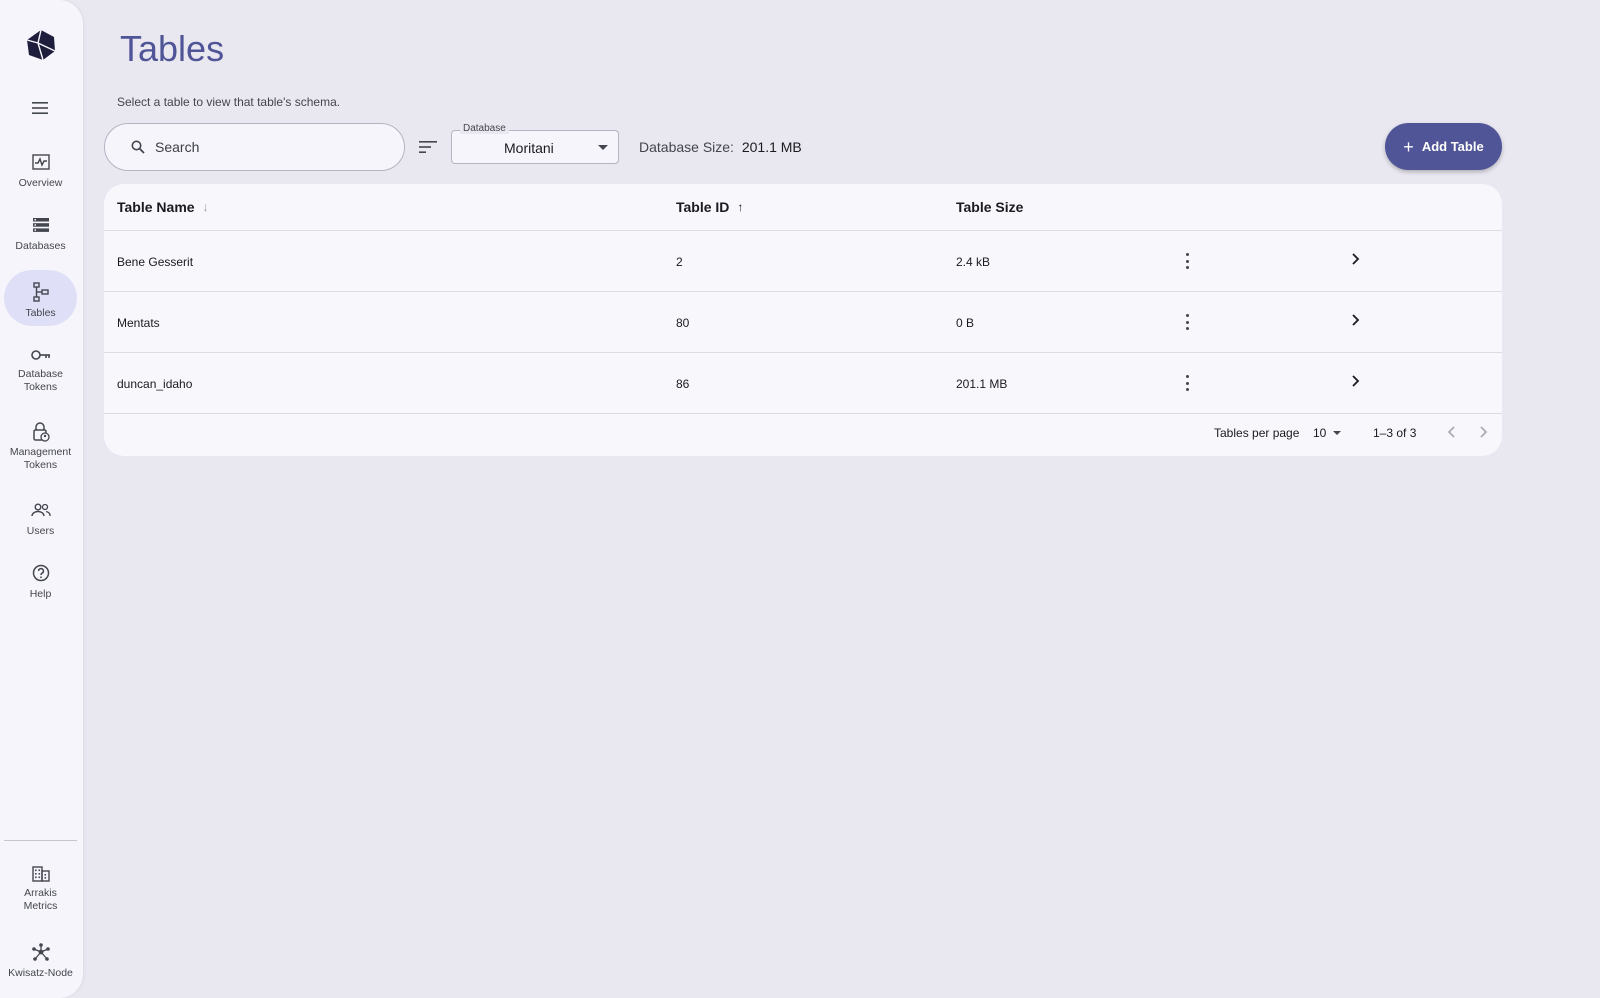  What do you see at coordinates (40, 380) in the screenshot?
I see `sidebar-item-label: Database Tokens` at bounding box center [40, 380].